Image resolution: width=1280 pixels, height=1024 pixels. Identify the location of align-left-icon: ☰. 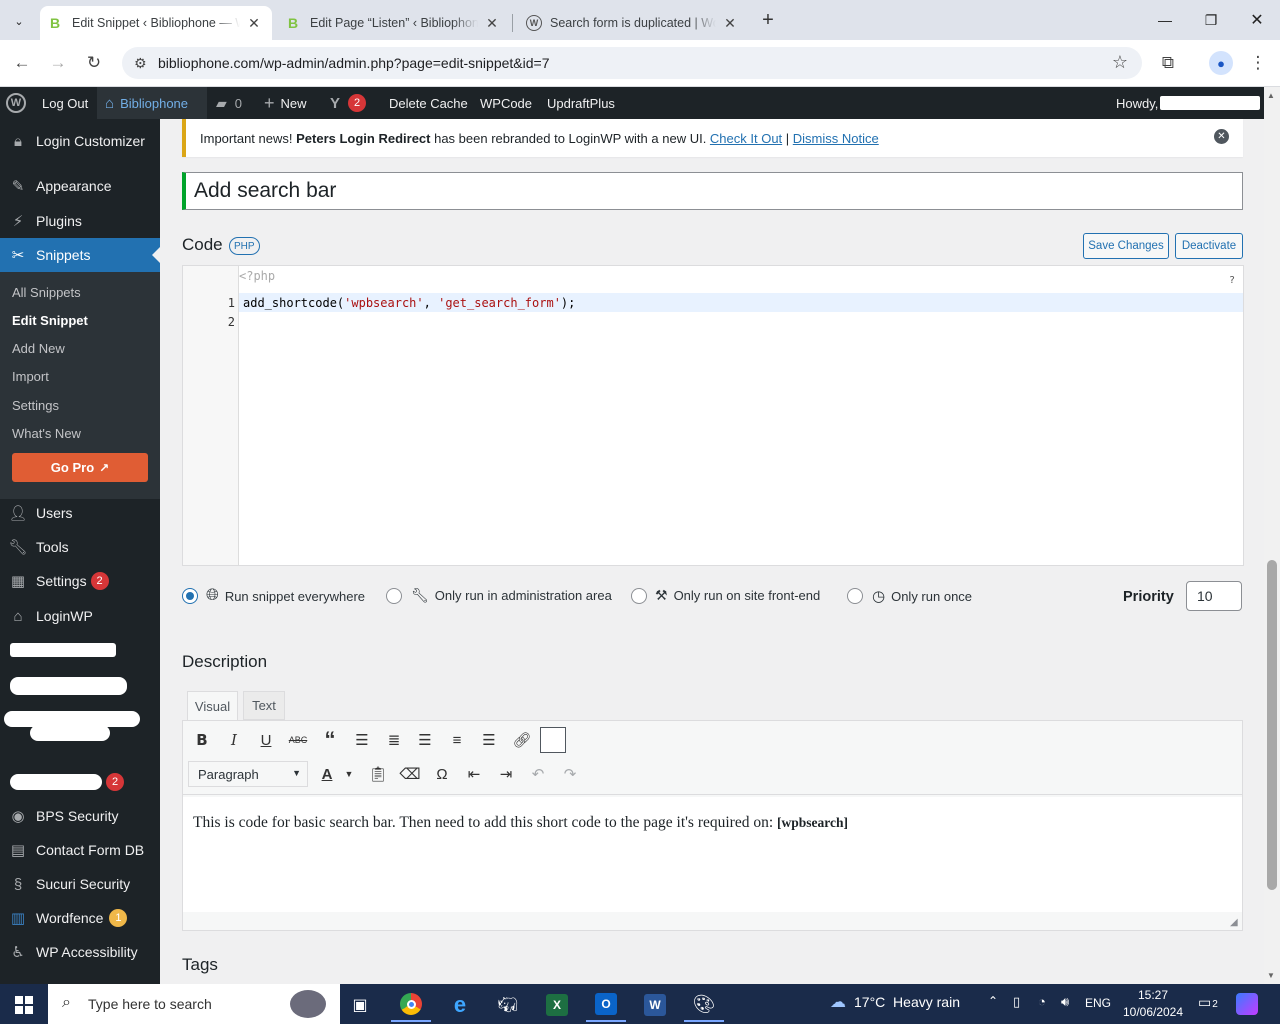
(425, 740).